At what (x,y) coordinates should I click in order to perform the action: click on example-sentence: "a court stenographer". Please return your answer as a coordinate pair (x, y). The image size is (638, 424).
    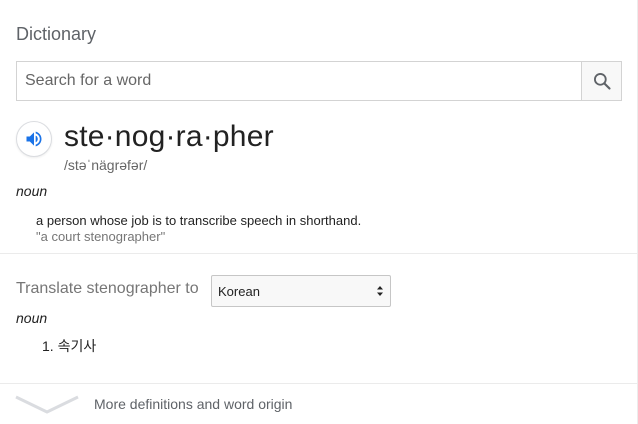
    Looking at the image, I should click on (101, 236).